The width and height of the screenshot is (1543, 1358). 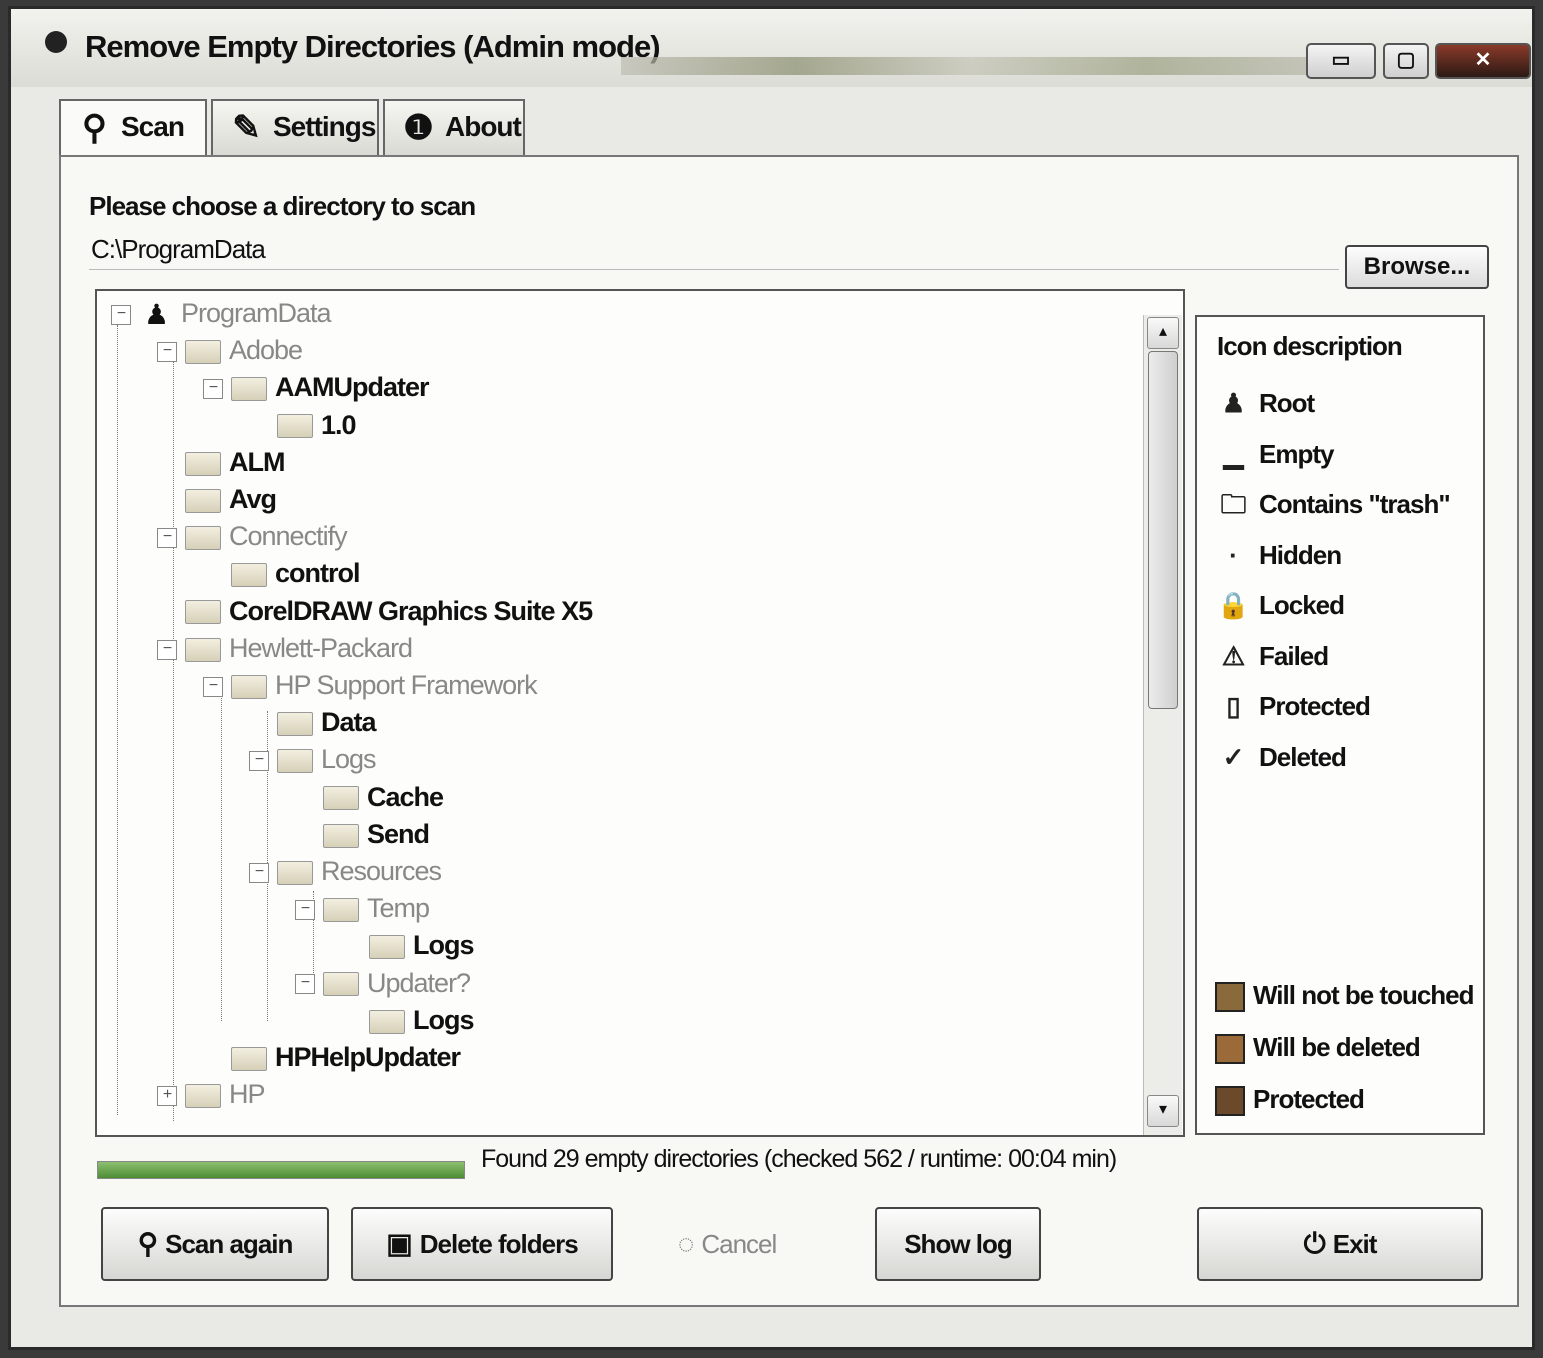 I want to click on tree-node: − AAMUpdater, so click(x=316, y=387).